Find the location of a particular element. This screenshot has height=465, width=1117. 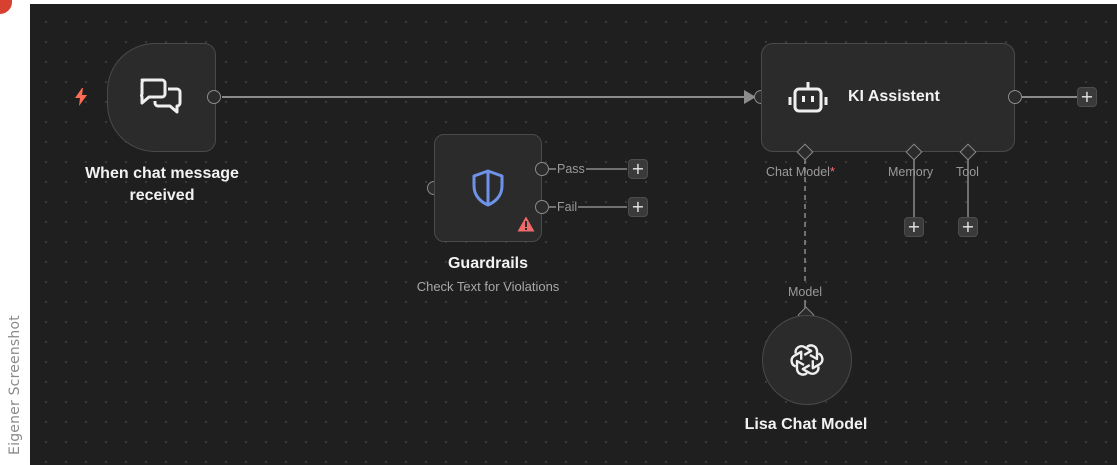

openai-icon is located at coordinates (807, 360).